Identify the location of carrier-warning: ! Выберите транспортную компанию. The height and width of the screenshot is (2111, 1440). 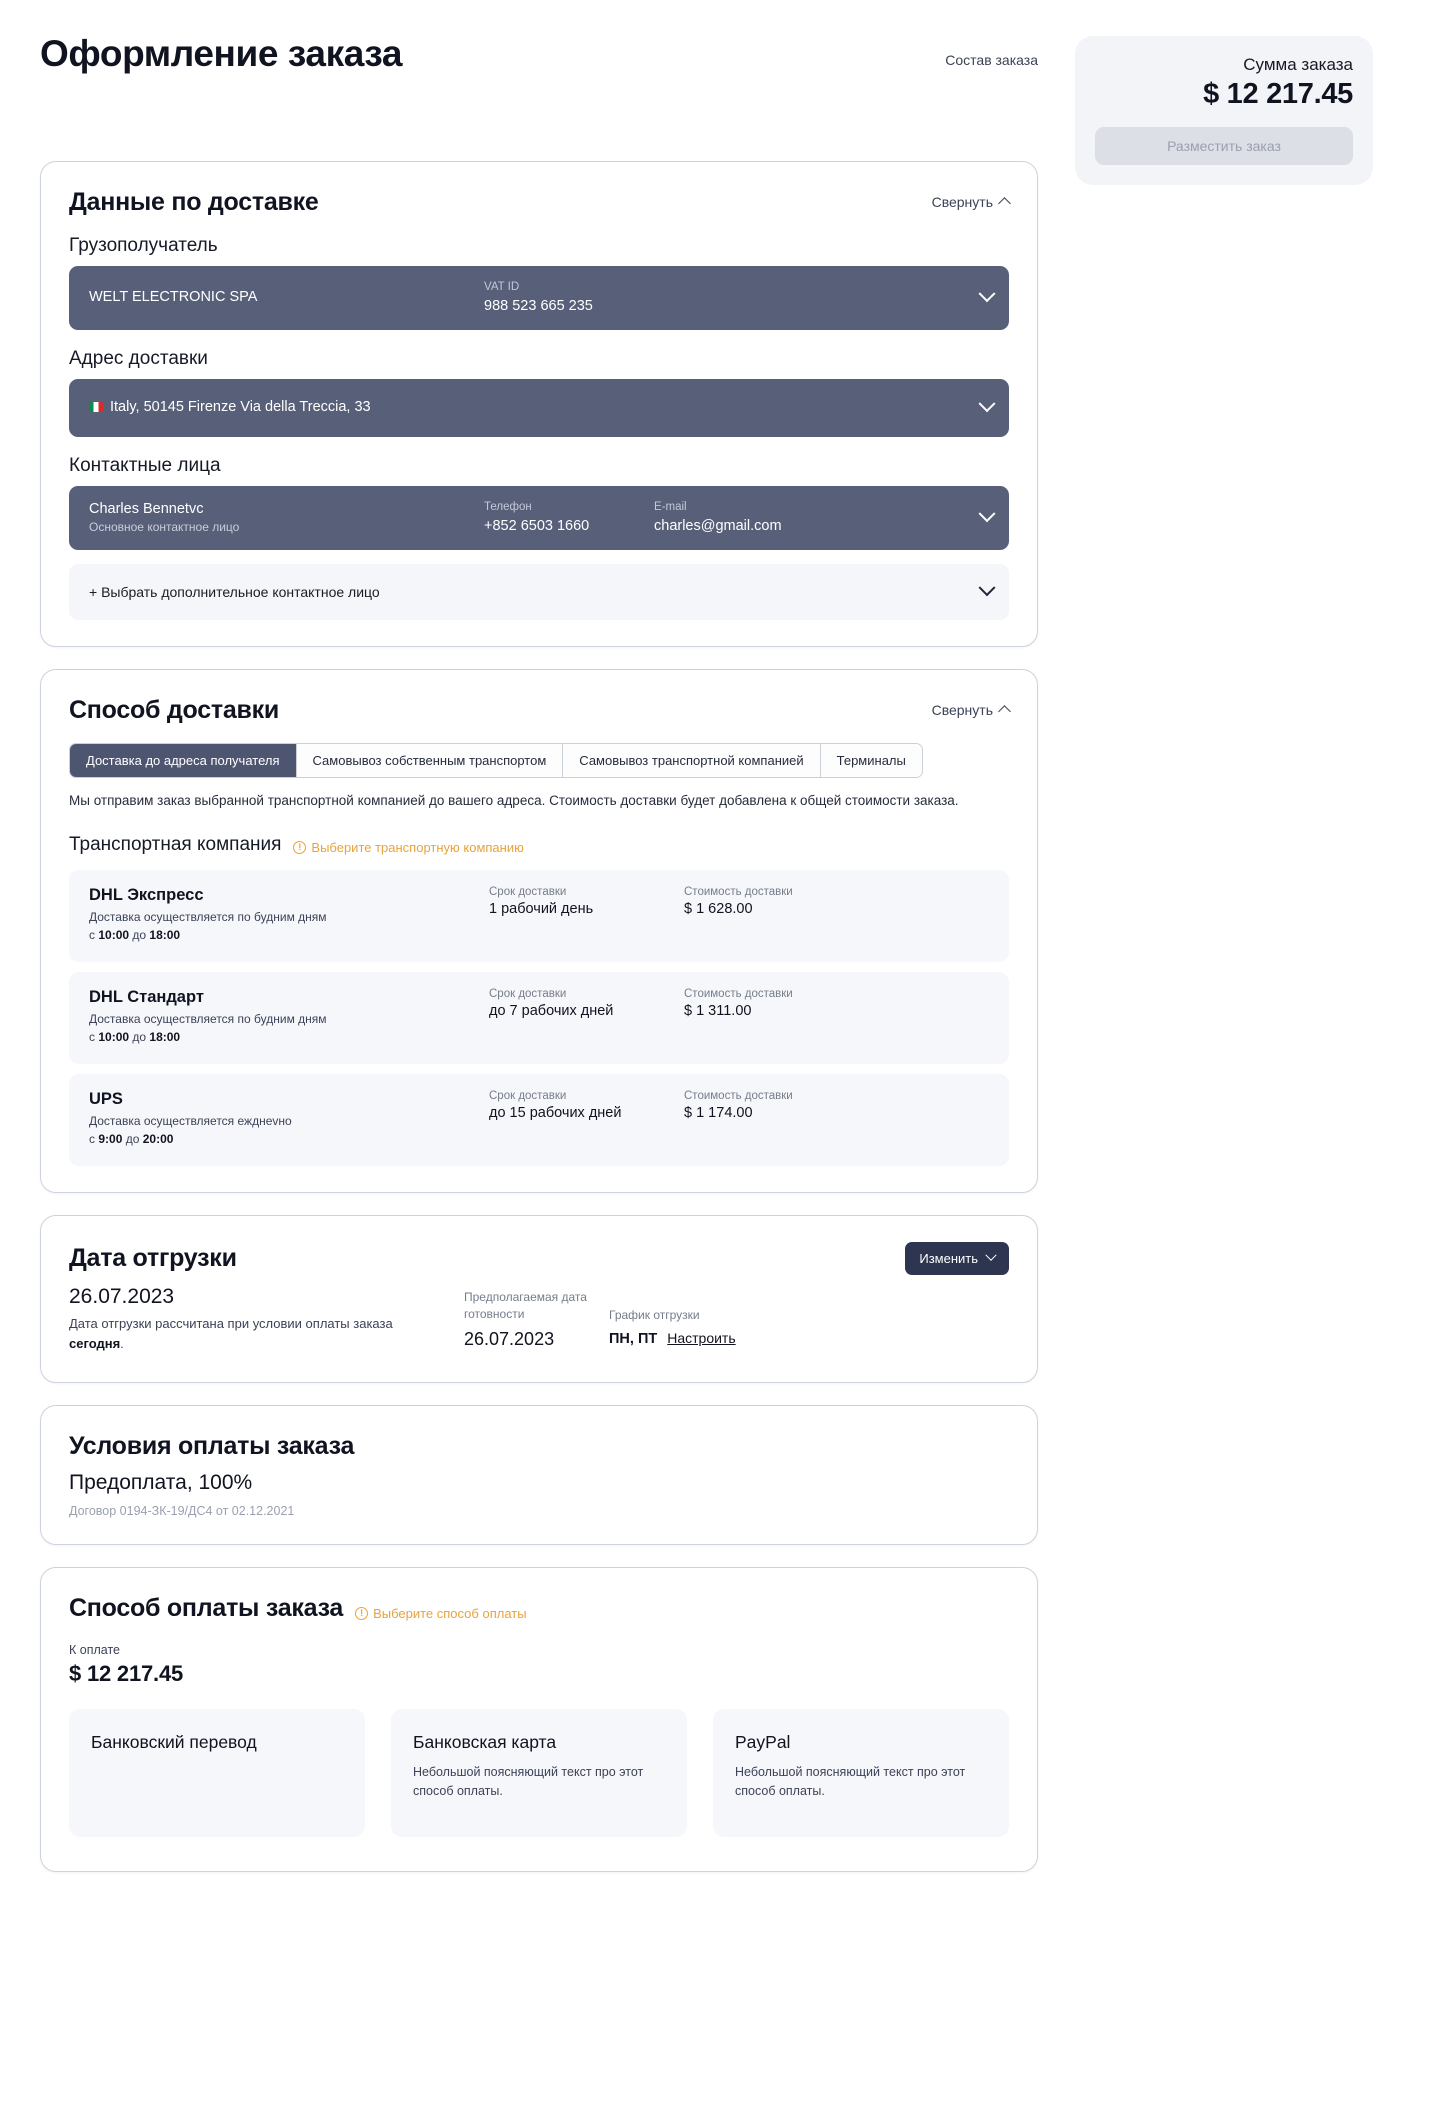
(408, 847).